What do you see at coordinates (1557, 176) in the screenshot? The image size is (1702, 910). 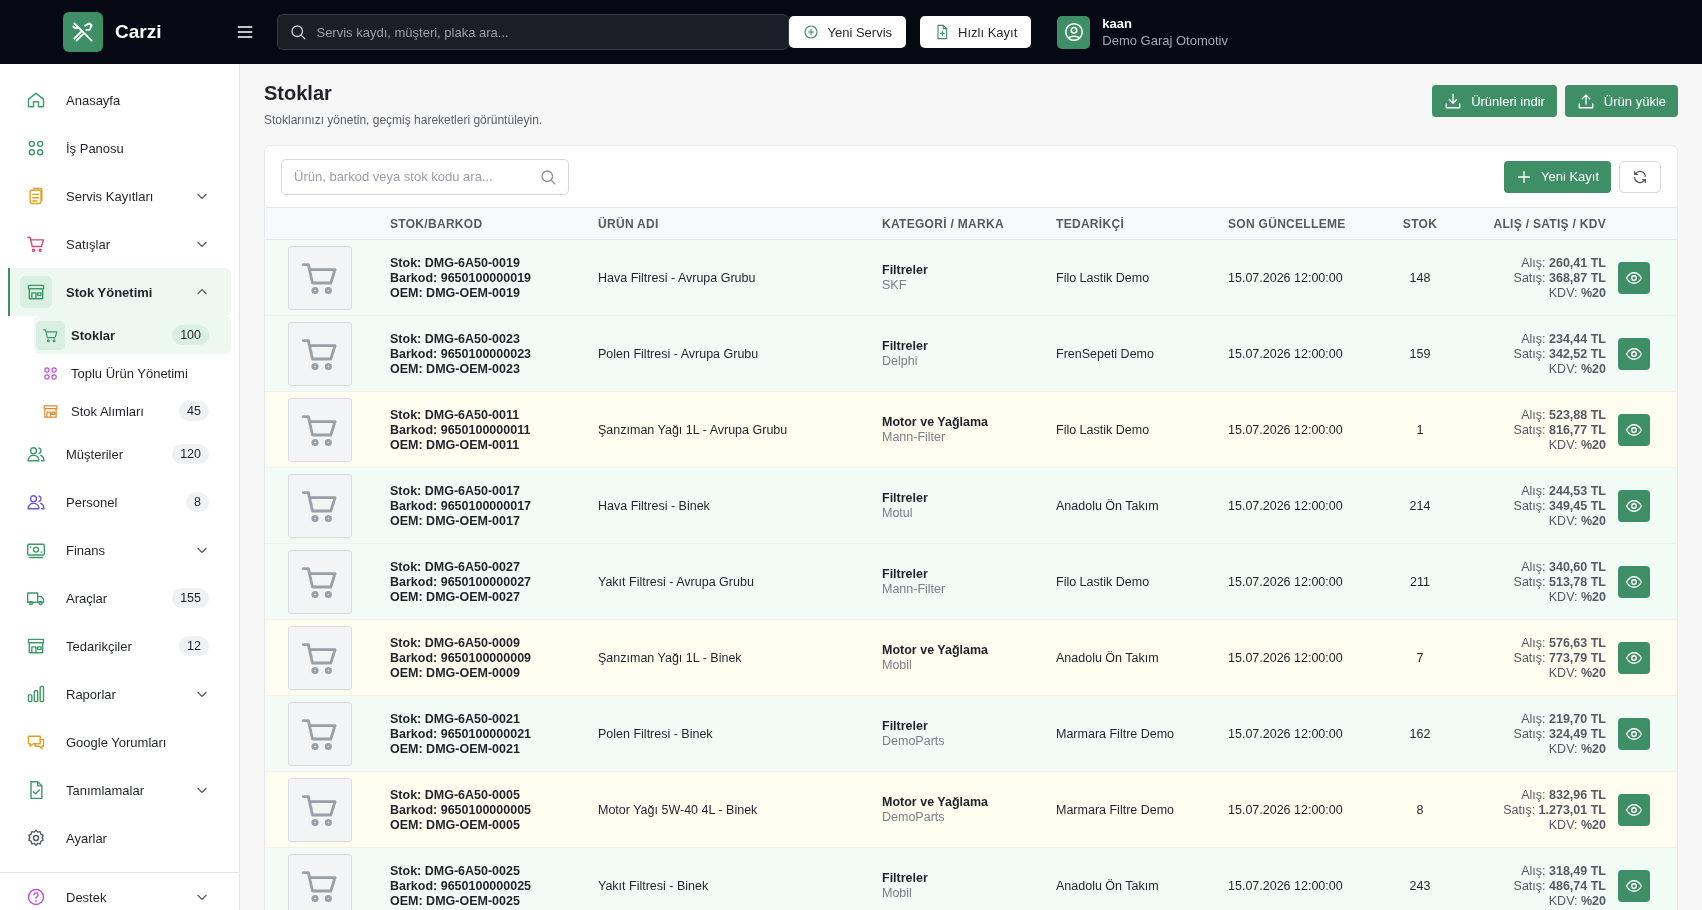 I see `new-record-button: Yeni Kayıt` at bounding box center [1557, 176].